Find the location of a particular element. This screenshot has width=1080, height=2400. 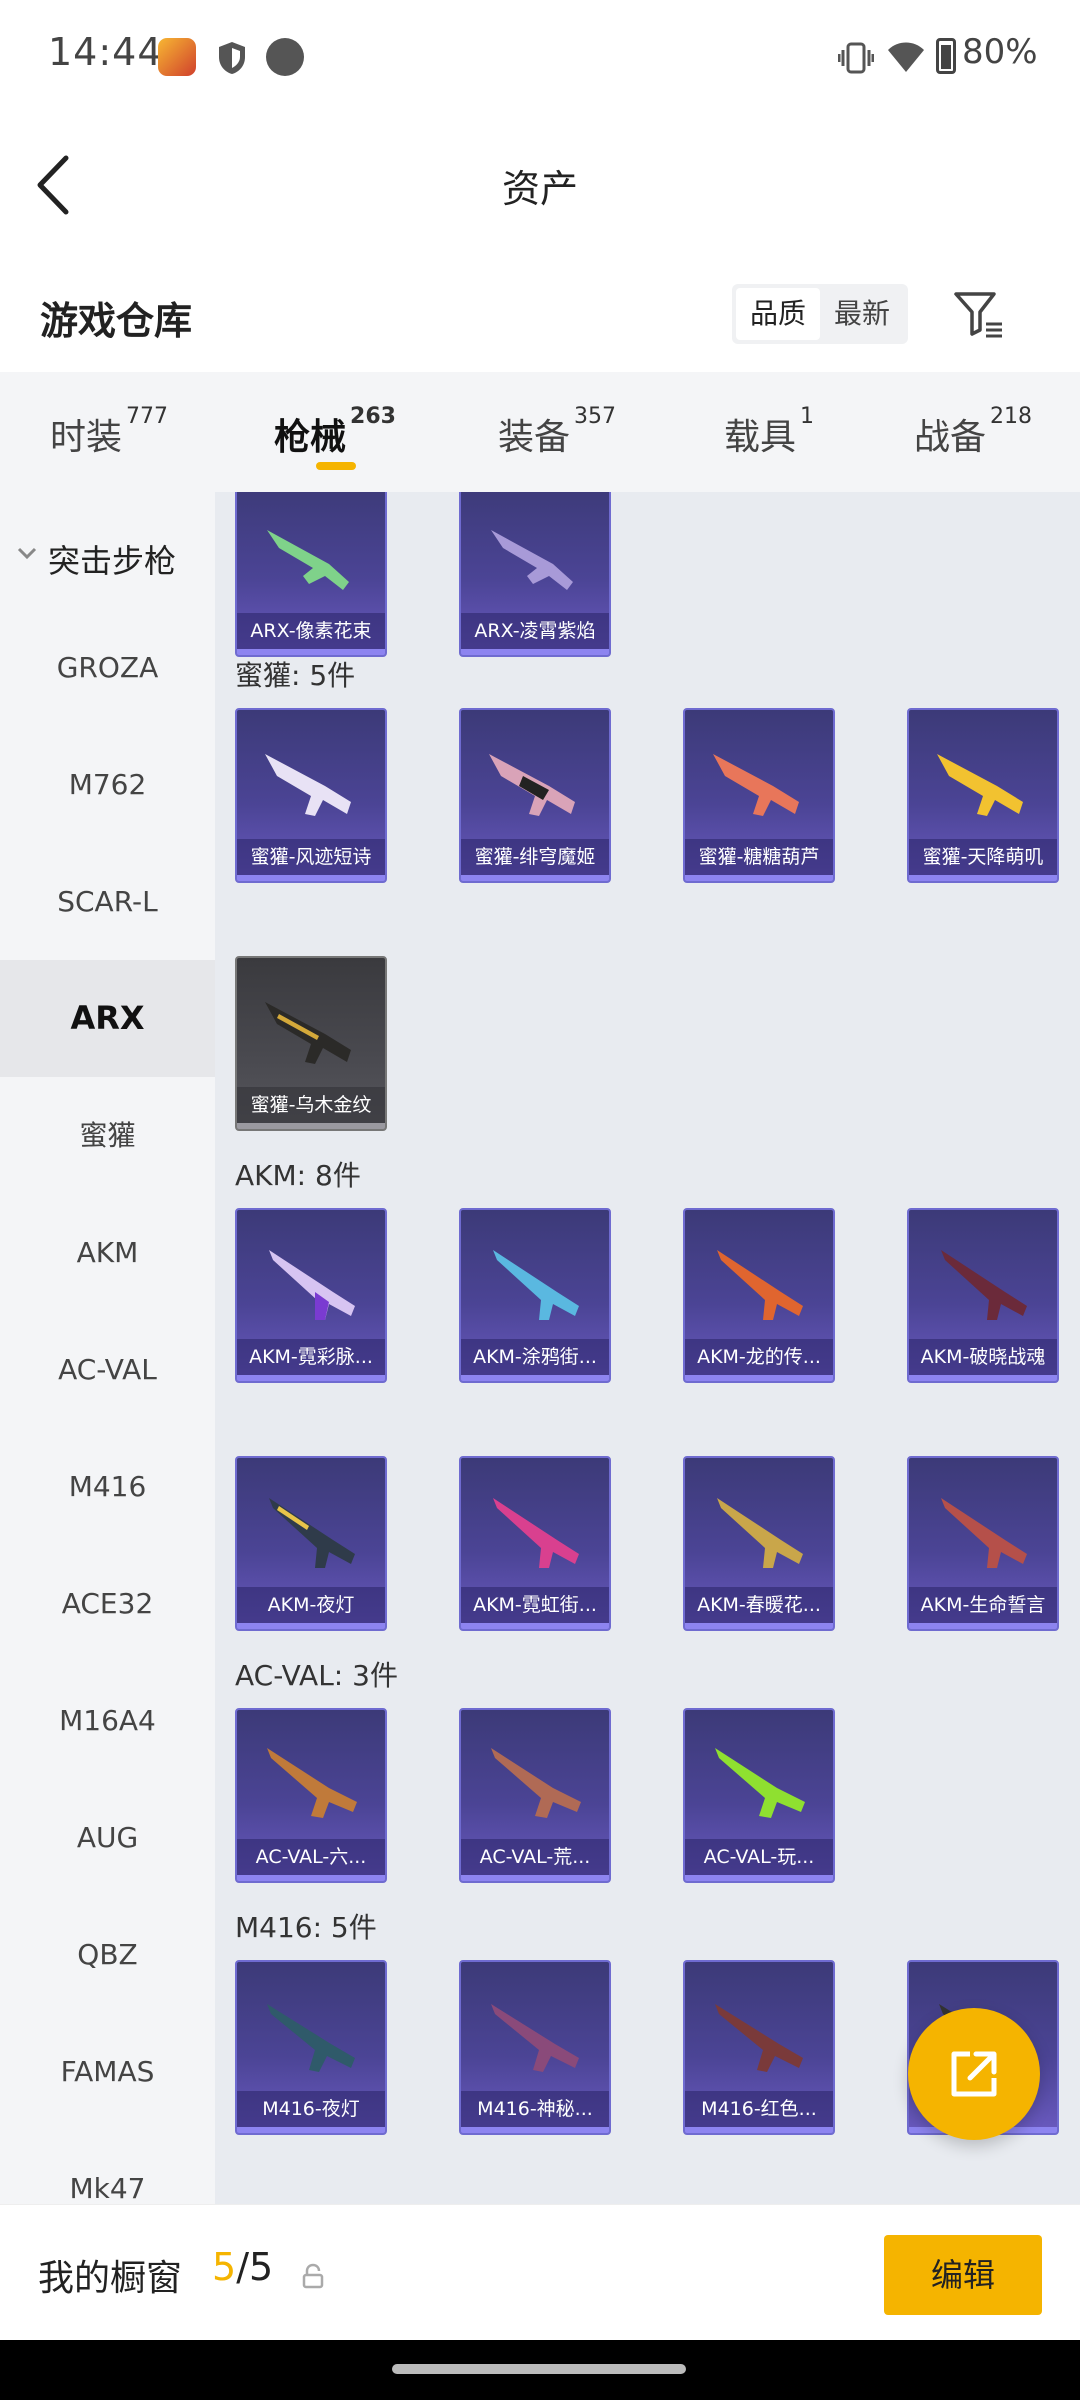

edit-button: 编辑 is located at coordinates (963, 2275).